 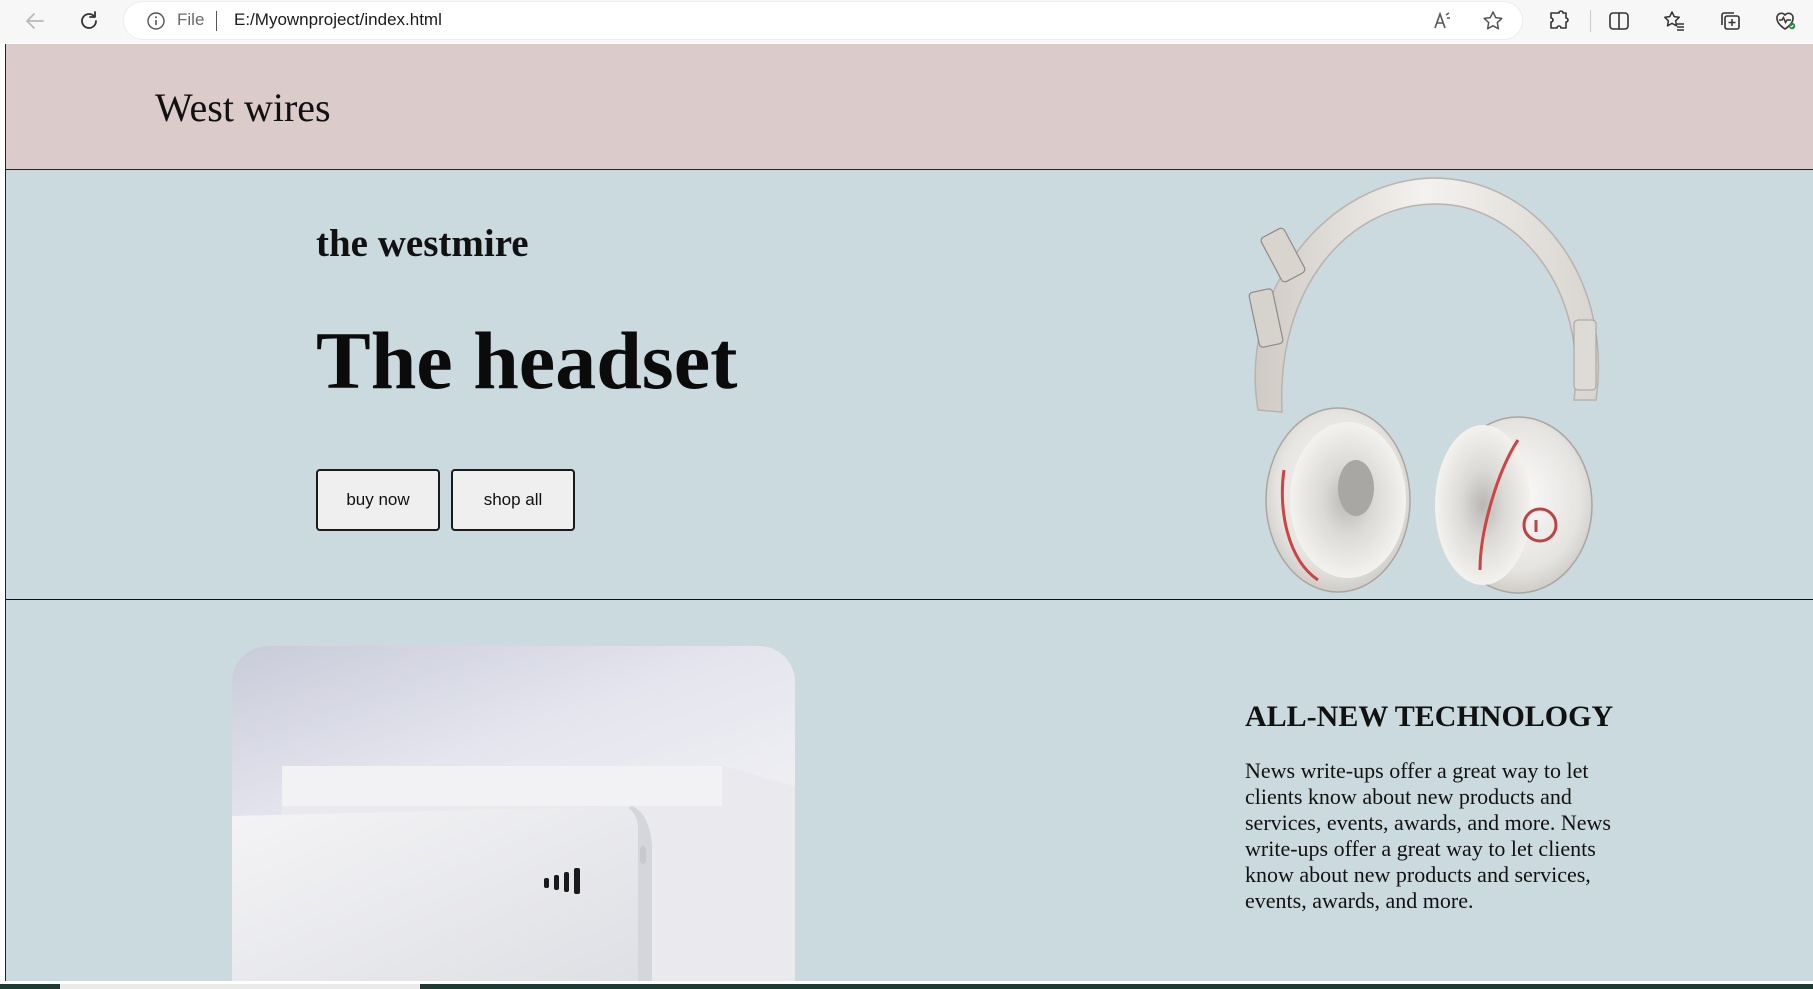 What do you see at coordinates (1785, 21) in the screenshot?
I see `browser-essentials-icon` at bounding box center [1785, 21].